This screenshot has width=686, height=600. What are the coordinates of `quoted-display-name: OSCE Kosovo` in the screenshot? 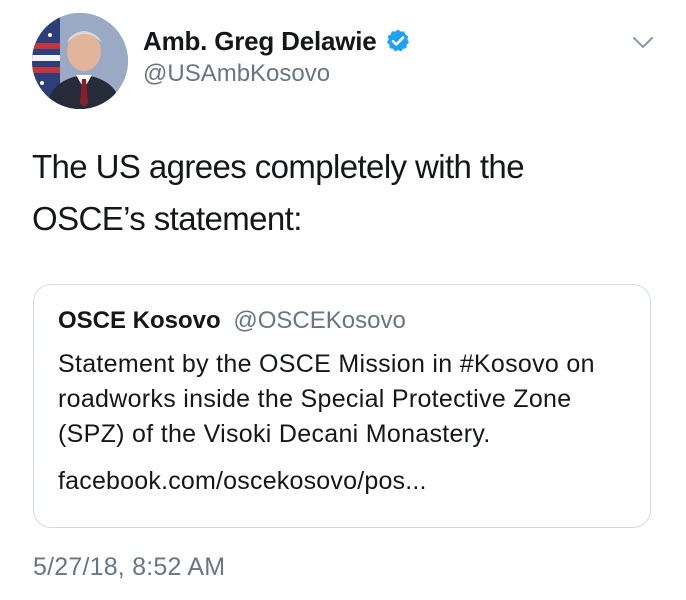 It's located at (139, 320).